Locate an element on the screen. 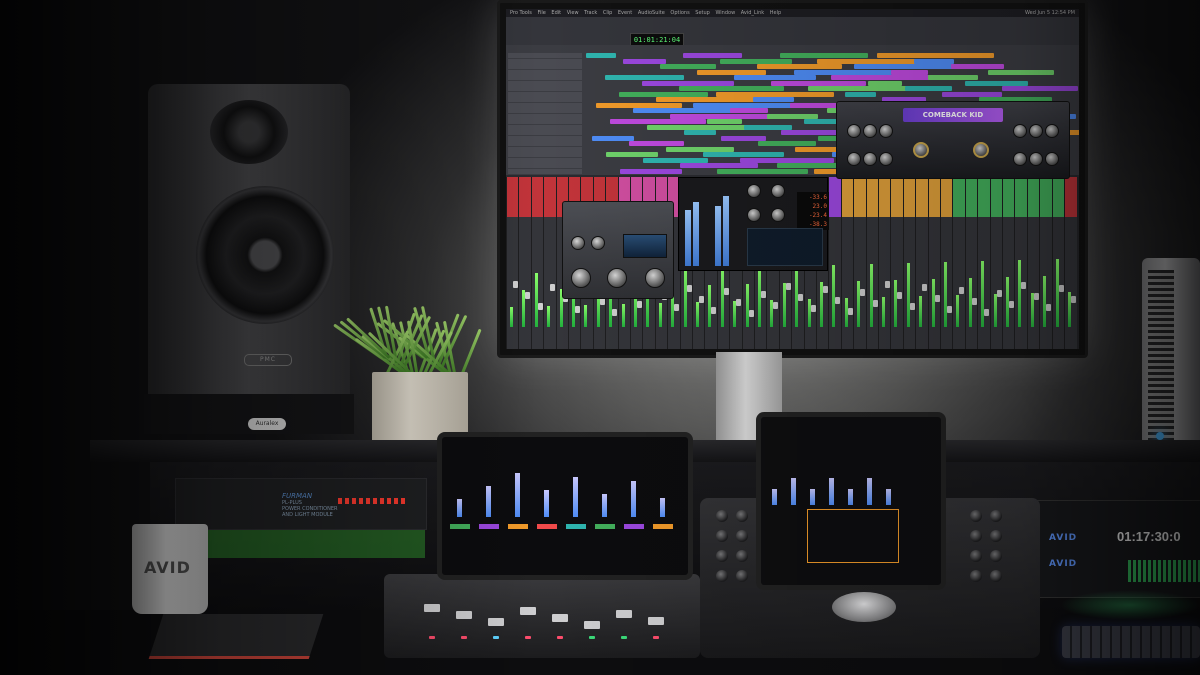  menu-item-edit: Edit is located at coordinates (556, 13).